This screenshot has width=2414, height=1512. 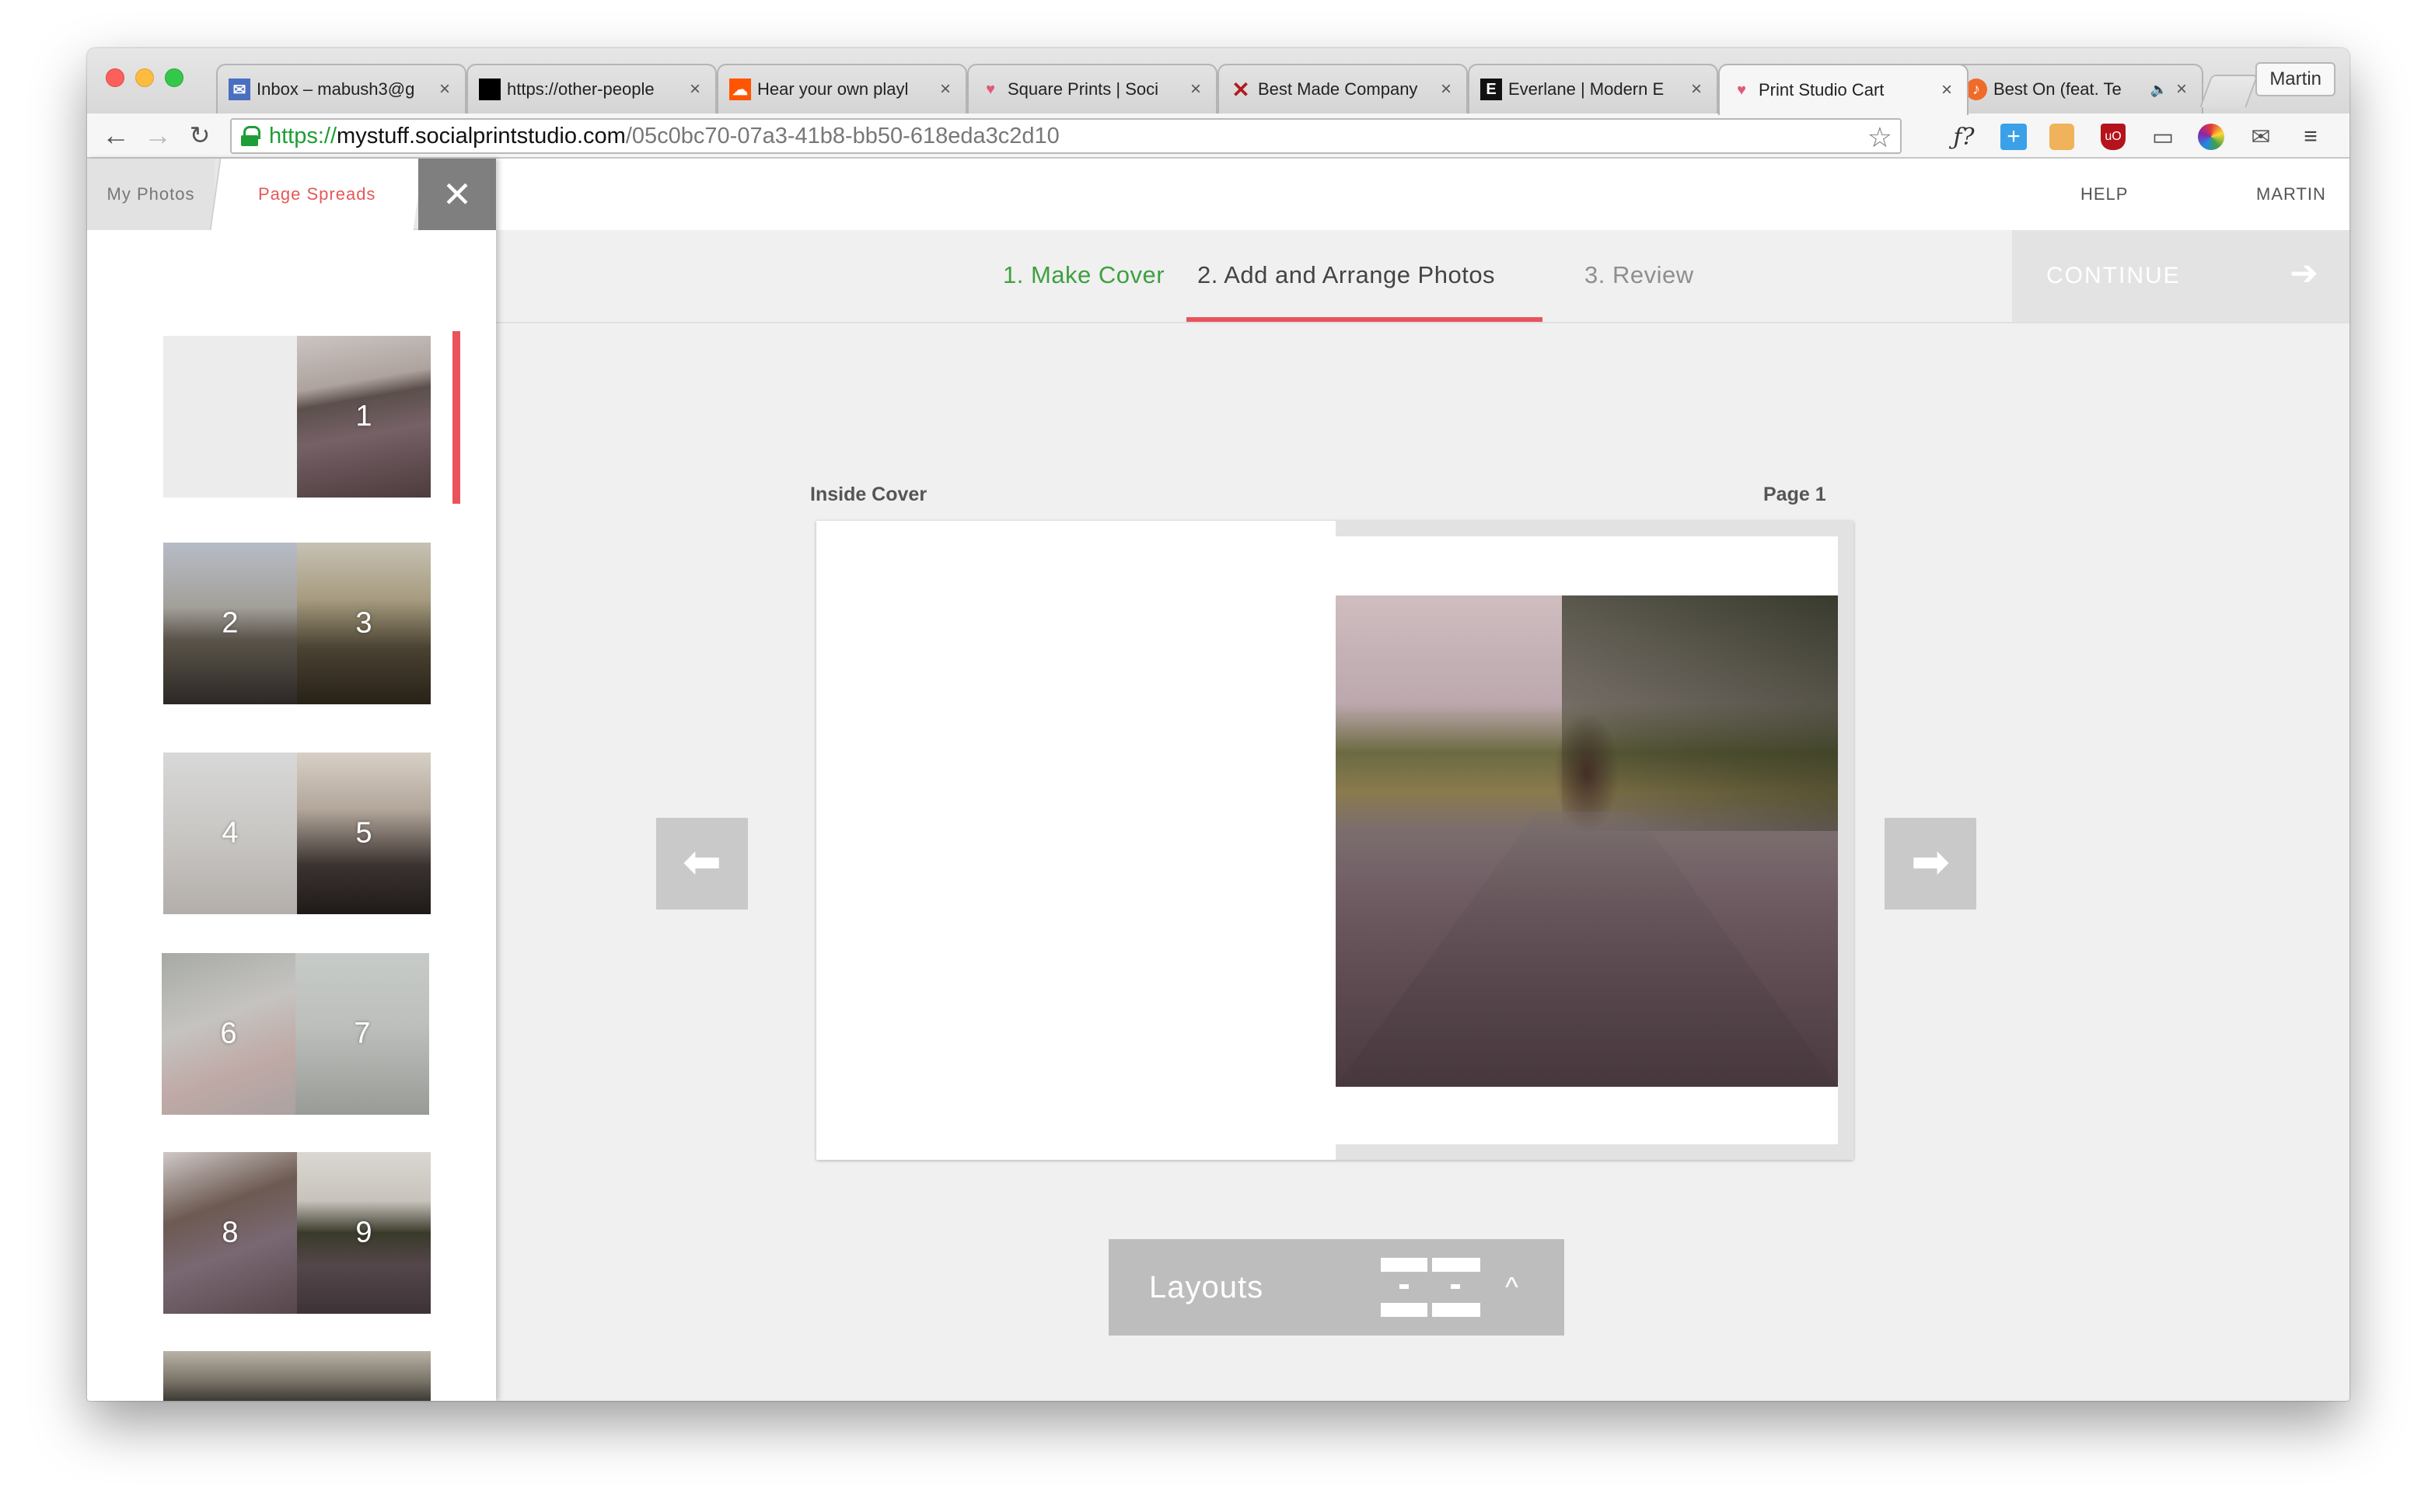 I want to click on page-number: 5, so click(x=363, y=833).